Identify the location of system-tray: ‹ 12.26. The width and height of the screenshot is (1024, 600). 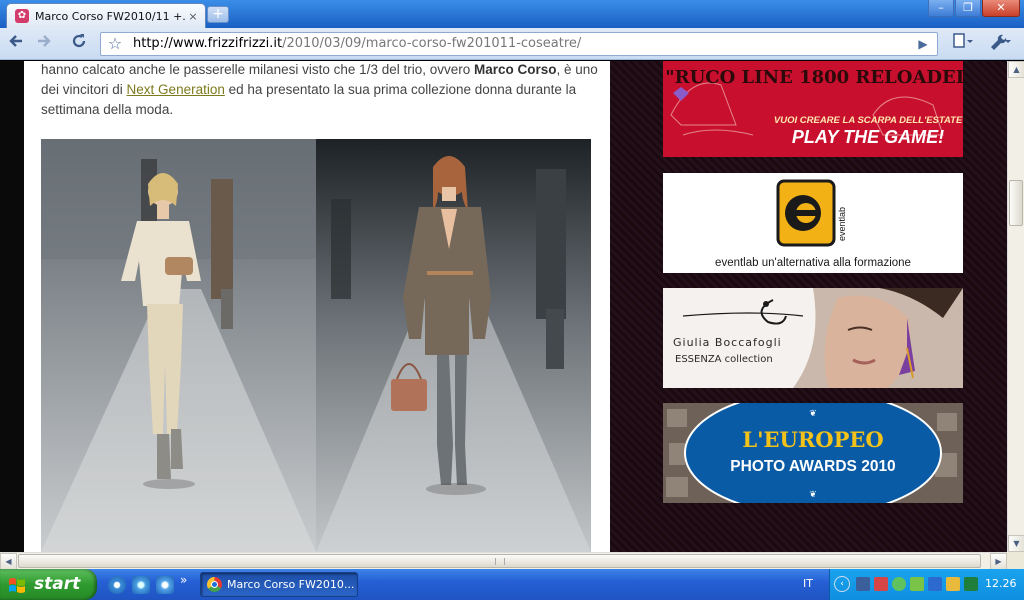
(926, 584).